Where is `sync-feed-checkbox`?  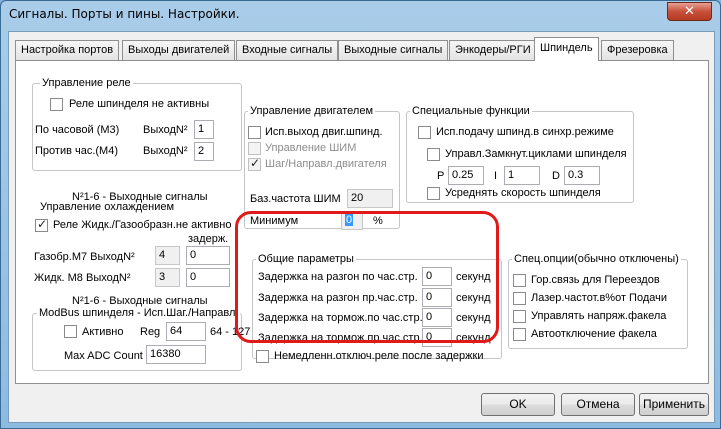 sync-feed-checkbox is located at coordinates (424, 132).